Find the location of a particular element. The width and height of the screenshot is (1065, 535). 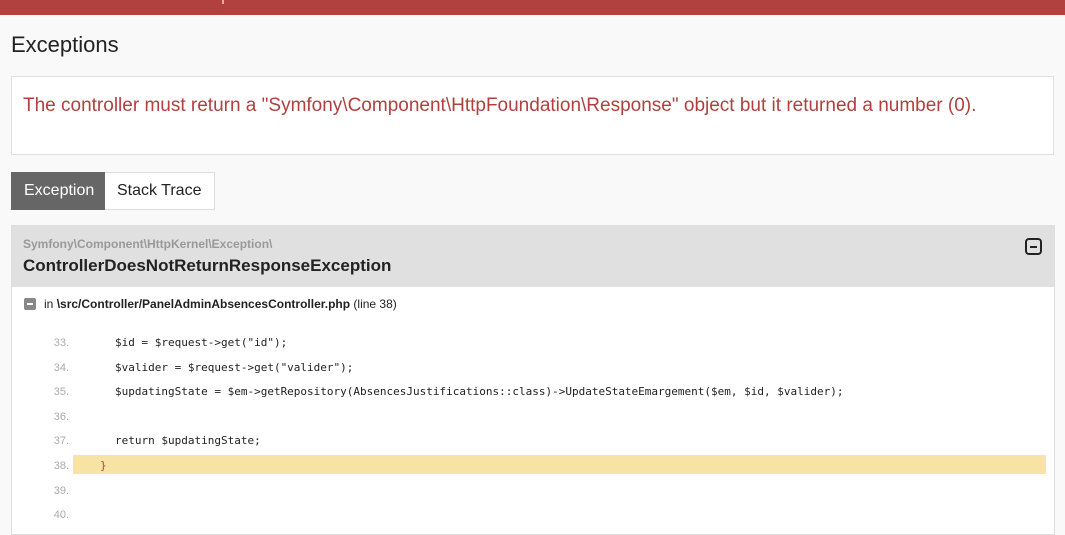

exception-class: ControllerDoesNotReturnResponseException is located at coordinates (207, 265).